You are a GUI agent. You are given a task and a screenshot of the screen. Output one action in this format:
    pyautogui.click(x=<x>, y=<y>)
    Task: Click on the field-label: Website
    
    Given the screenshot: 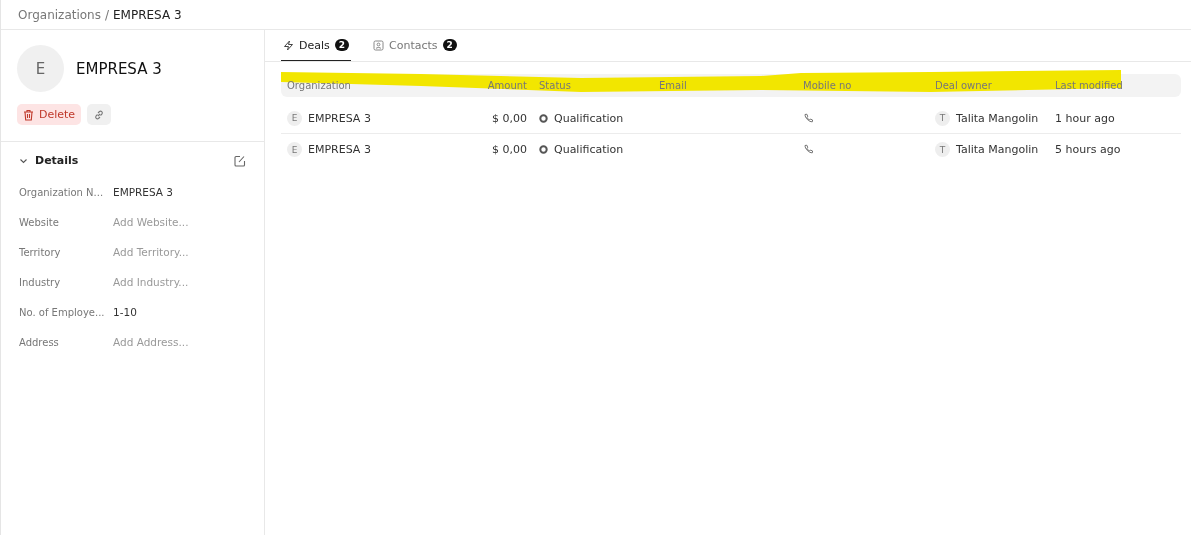 What is the action you would take?
    pyautogui.click(x=39, y=222)
    